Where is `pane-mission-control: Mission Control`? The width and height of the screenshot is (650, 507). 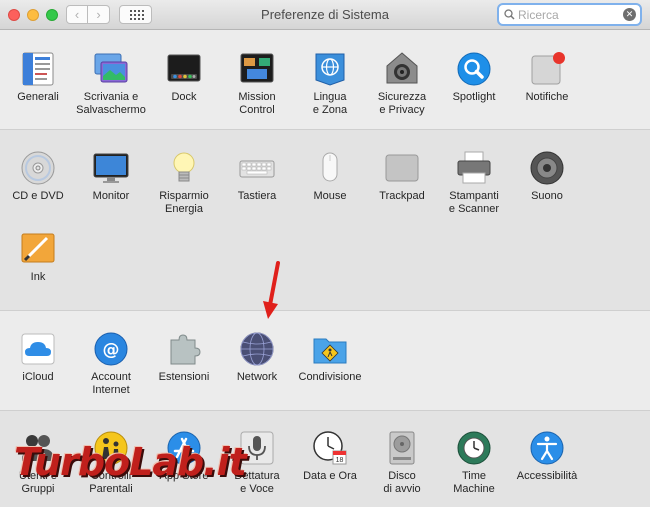 pane-mission-control: Mission Control is located at coordinates (257, 83).